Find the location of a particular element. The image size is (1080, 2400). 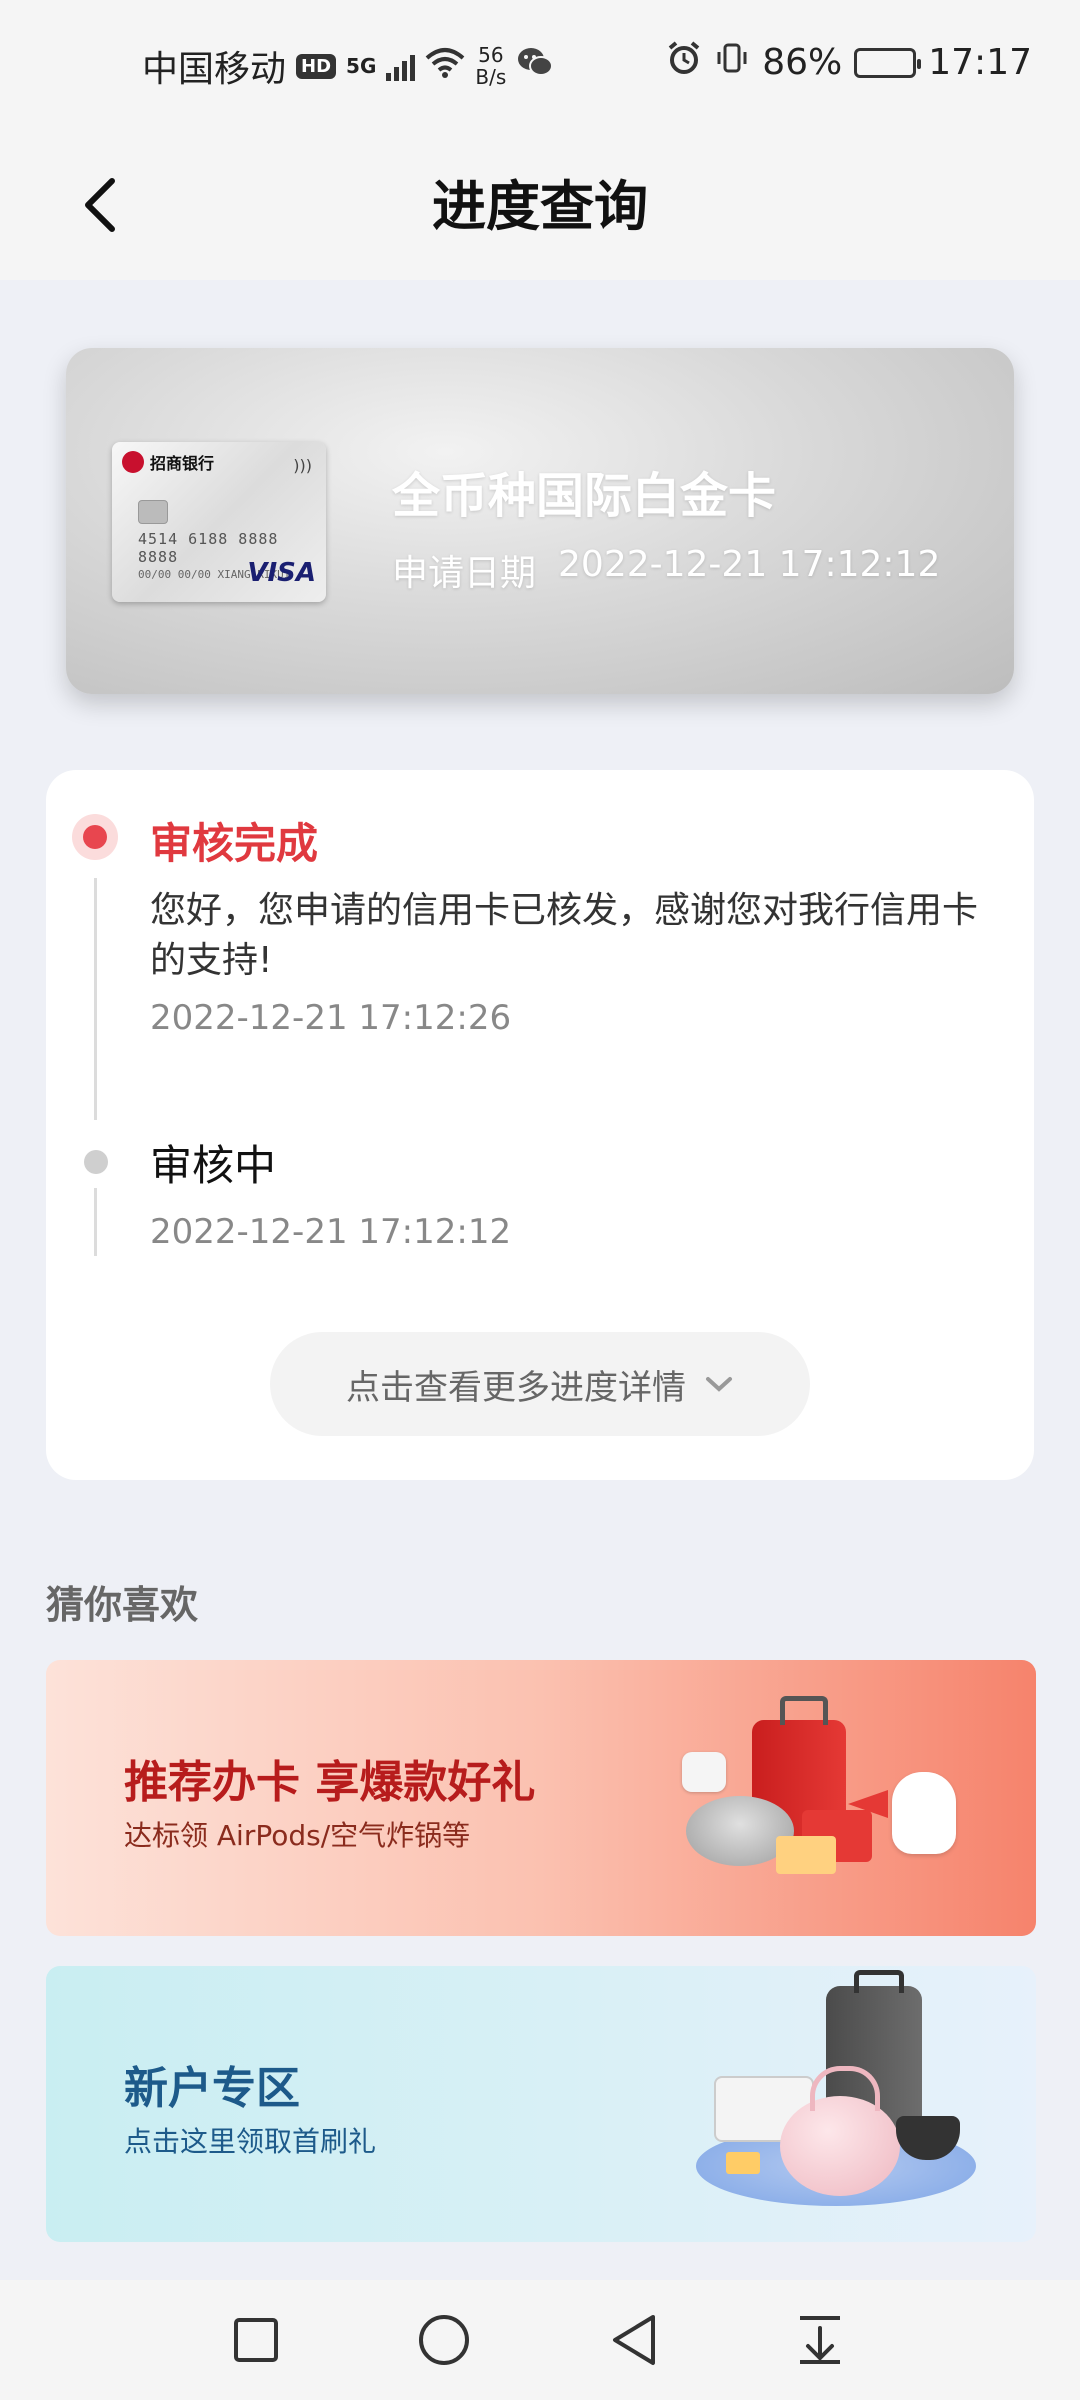

home-button is located at coordinates (444, 2340).